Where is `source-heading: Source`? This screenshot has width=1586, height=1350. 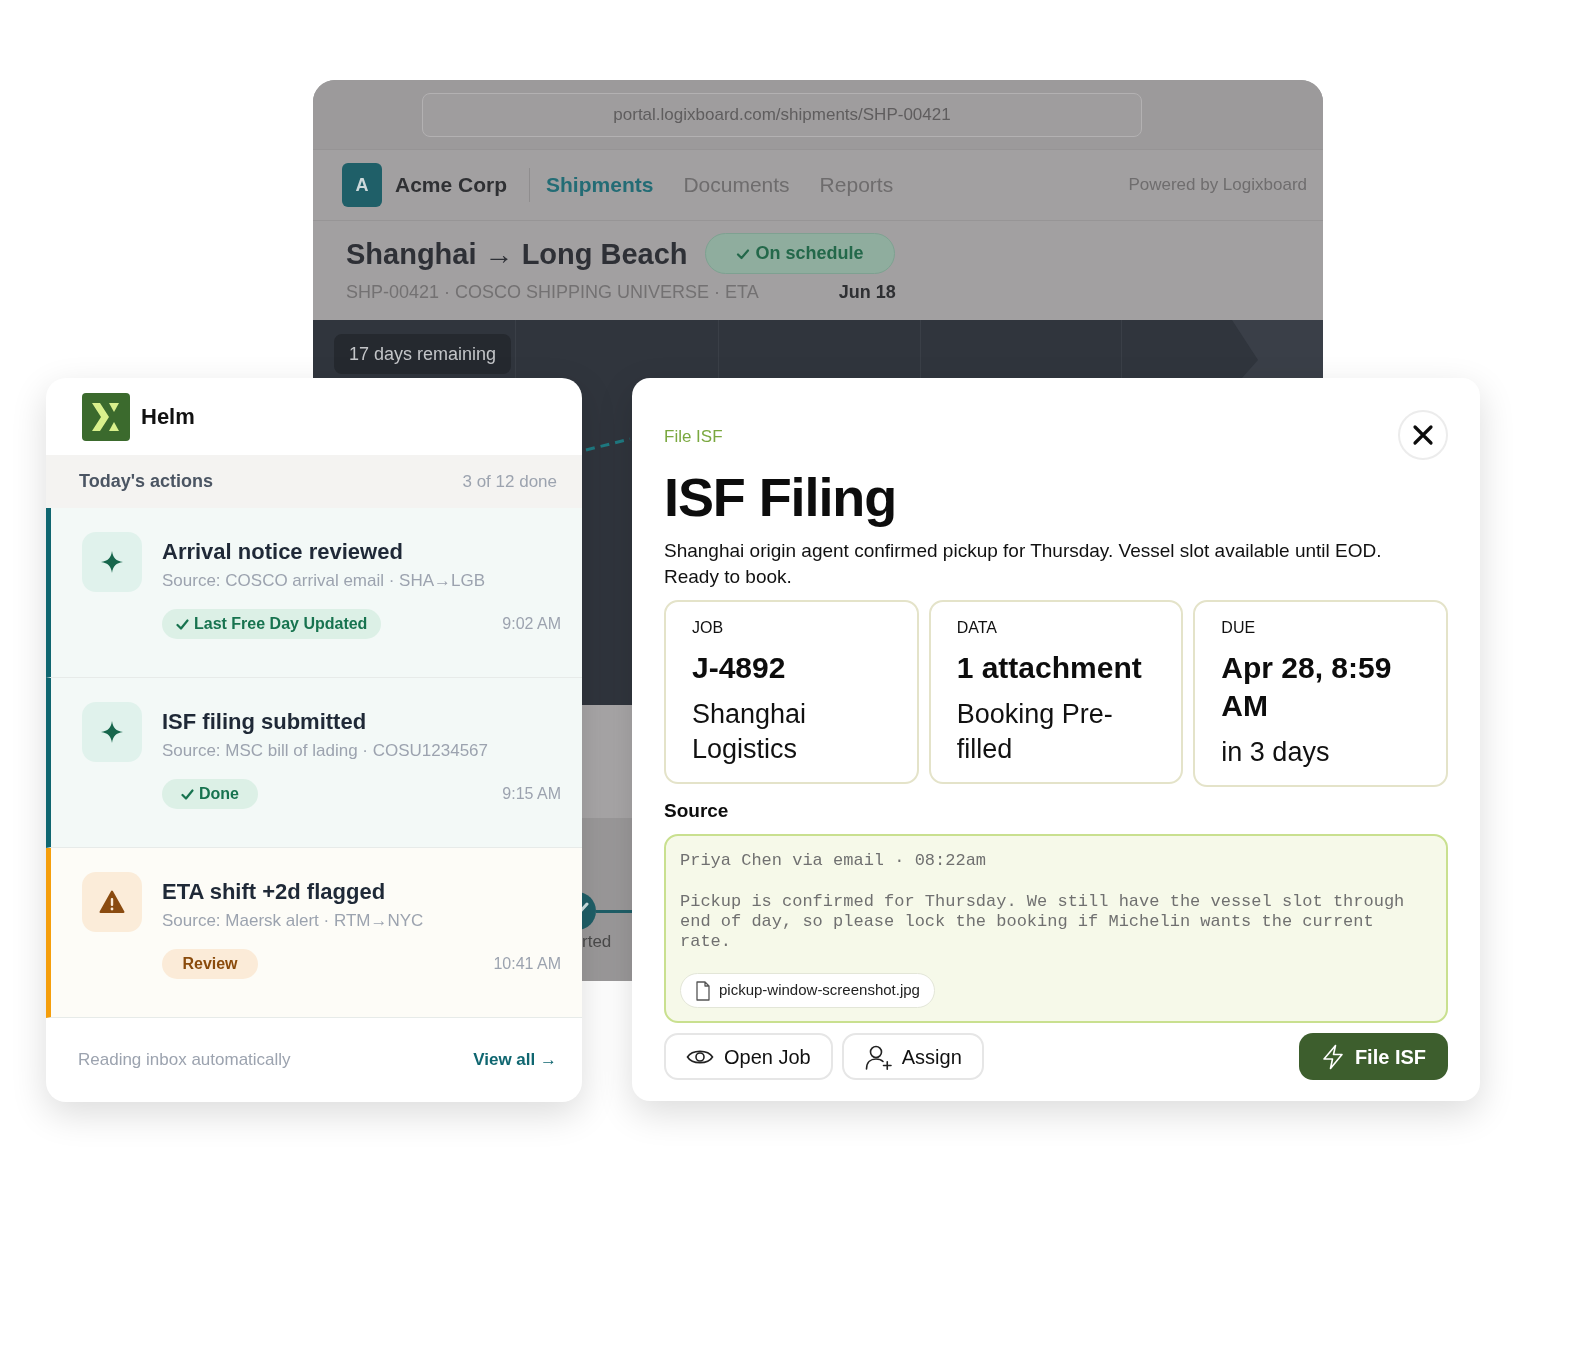 source-heading: Source is located at coordinates (696, 810).